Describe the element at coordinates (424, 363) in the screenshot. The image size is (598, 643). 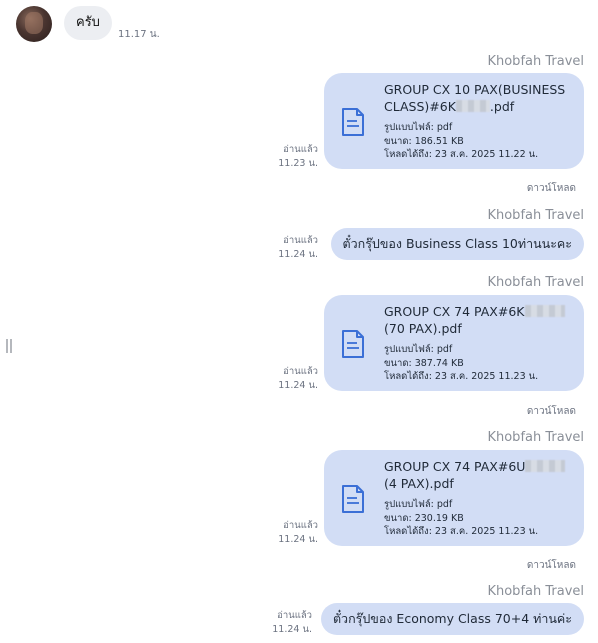
I see `file-size: ขนาด: 387.74 KB` at that location.